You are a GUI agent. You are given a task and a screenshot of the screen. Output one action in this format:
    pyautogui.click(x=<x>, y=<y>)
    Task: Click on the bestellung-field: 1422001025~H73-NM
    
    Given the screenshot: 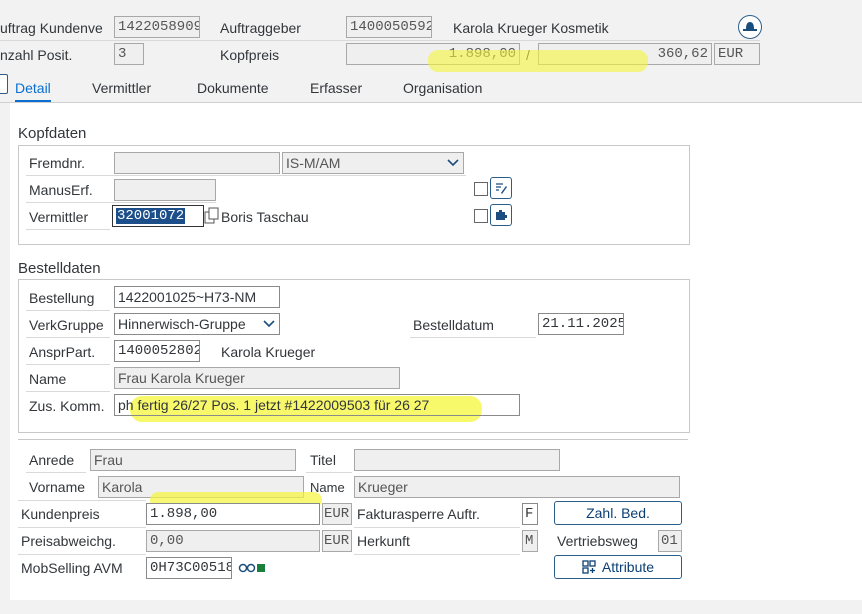 What is the action you would take?
    pyautogui.click(x=197, y=297)
    